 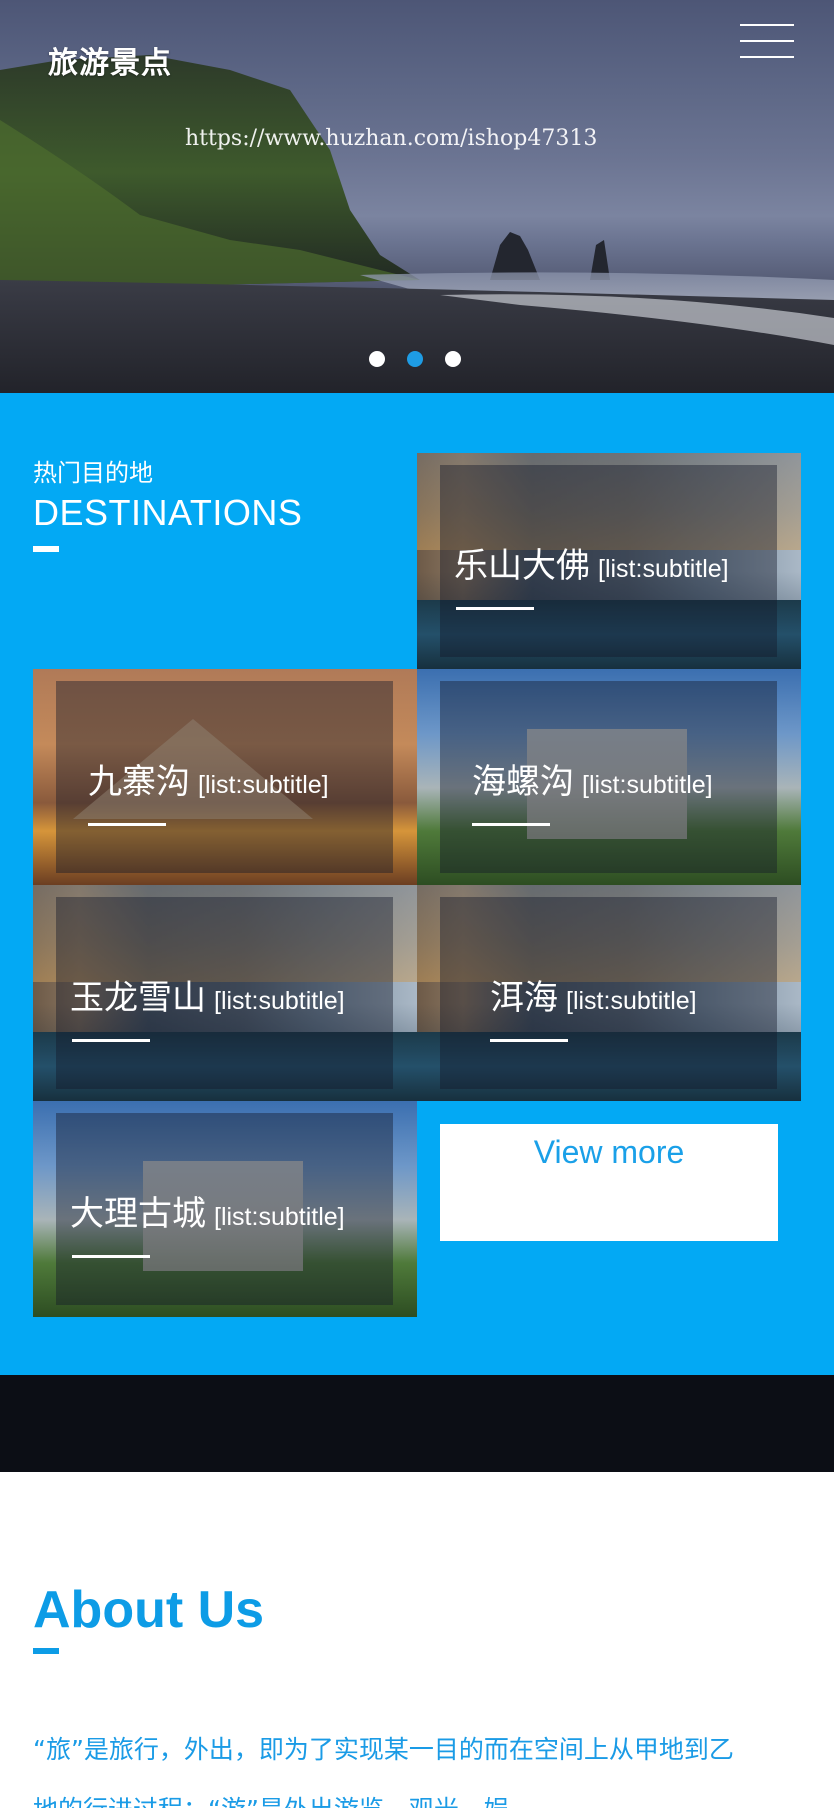 I want to click on card-title: 大理古城, so click(x=138, y=1214).